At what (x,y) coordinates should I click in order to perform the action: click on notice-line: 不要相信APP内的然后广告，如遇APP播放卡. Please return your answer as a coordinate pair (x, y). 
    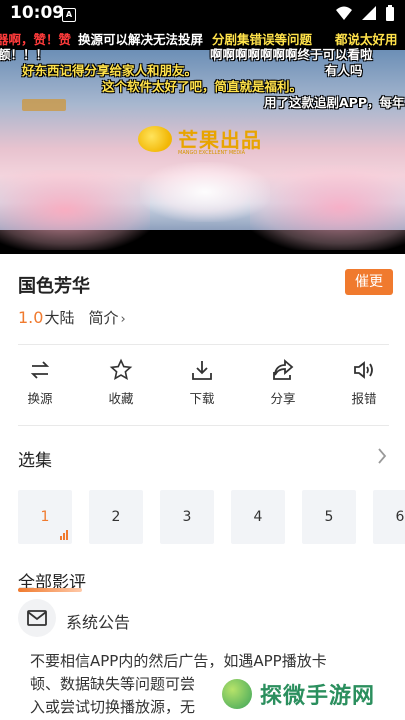
    Looking at the image, I should click on (178, 661).